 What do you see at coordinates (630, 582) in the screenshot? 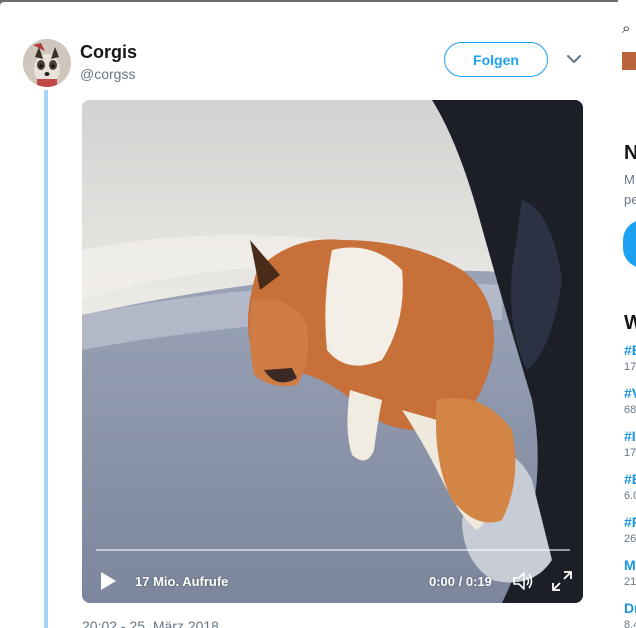
I see `trend-count: 21` at bounding box center [630, 582].